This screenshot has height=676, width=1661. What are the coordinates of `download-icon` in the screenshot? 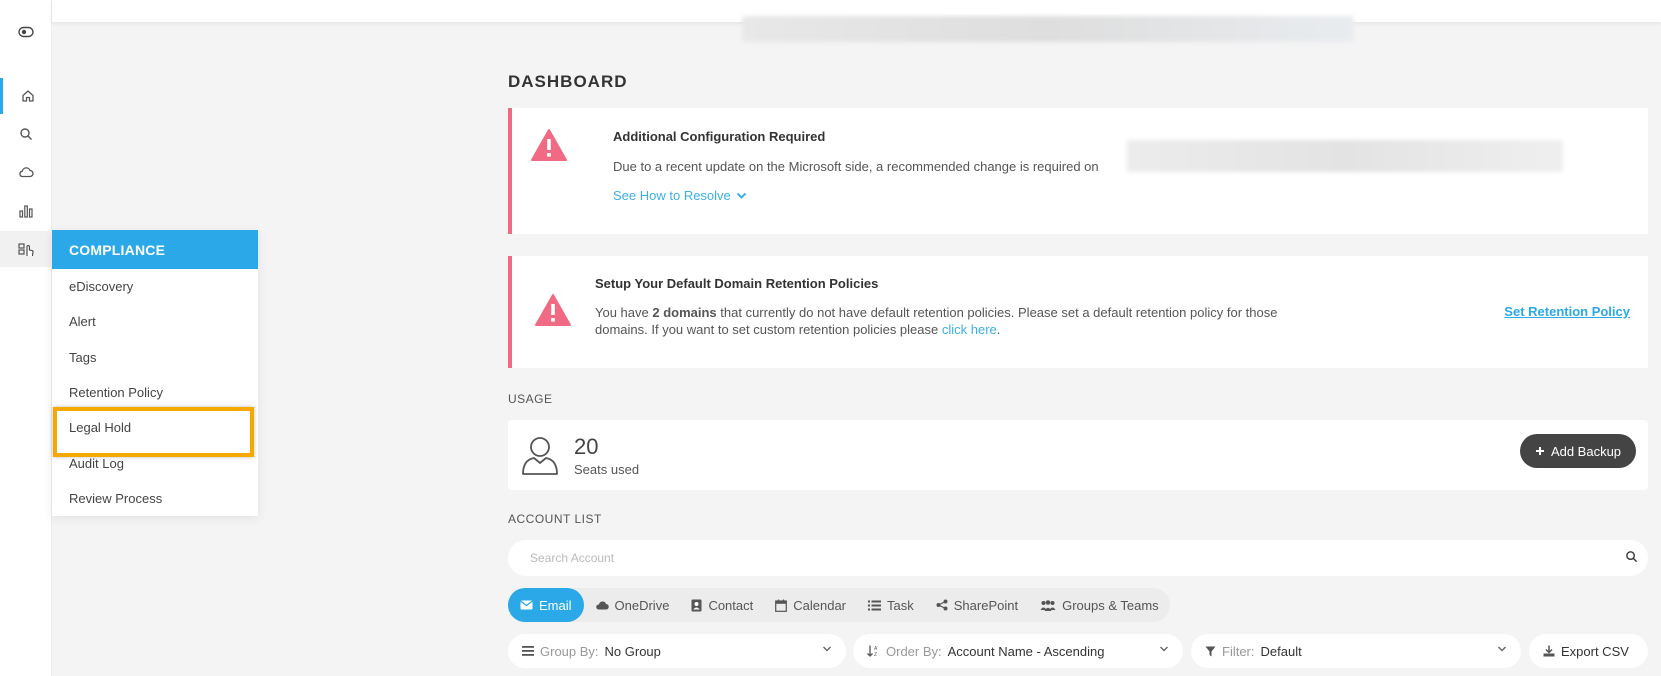 It's located at (1549, 651).